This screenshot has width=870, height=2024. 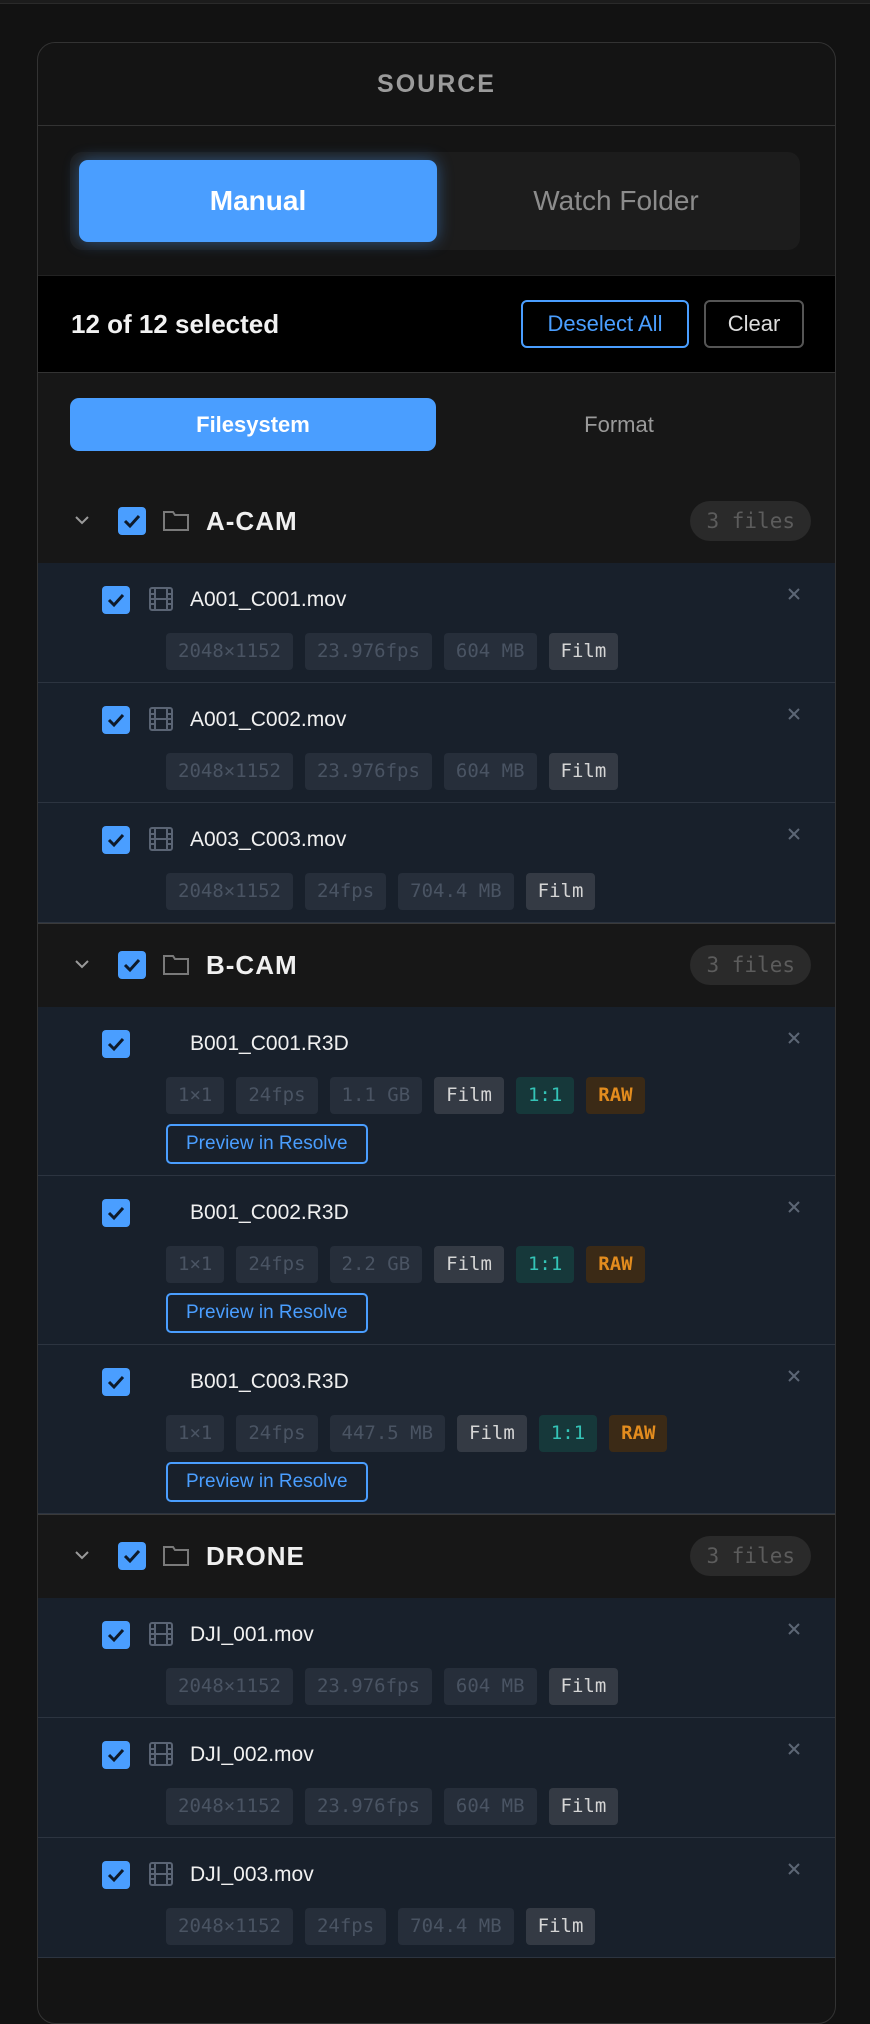 What do you see at coordinates (268, 599) in the screenshot?
I see `file-name: A001_C001.mov` at bounding box center [268, 599].